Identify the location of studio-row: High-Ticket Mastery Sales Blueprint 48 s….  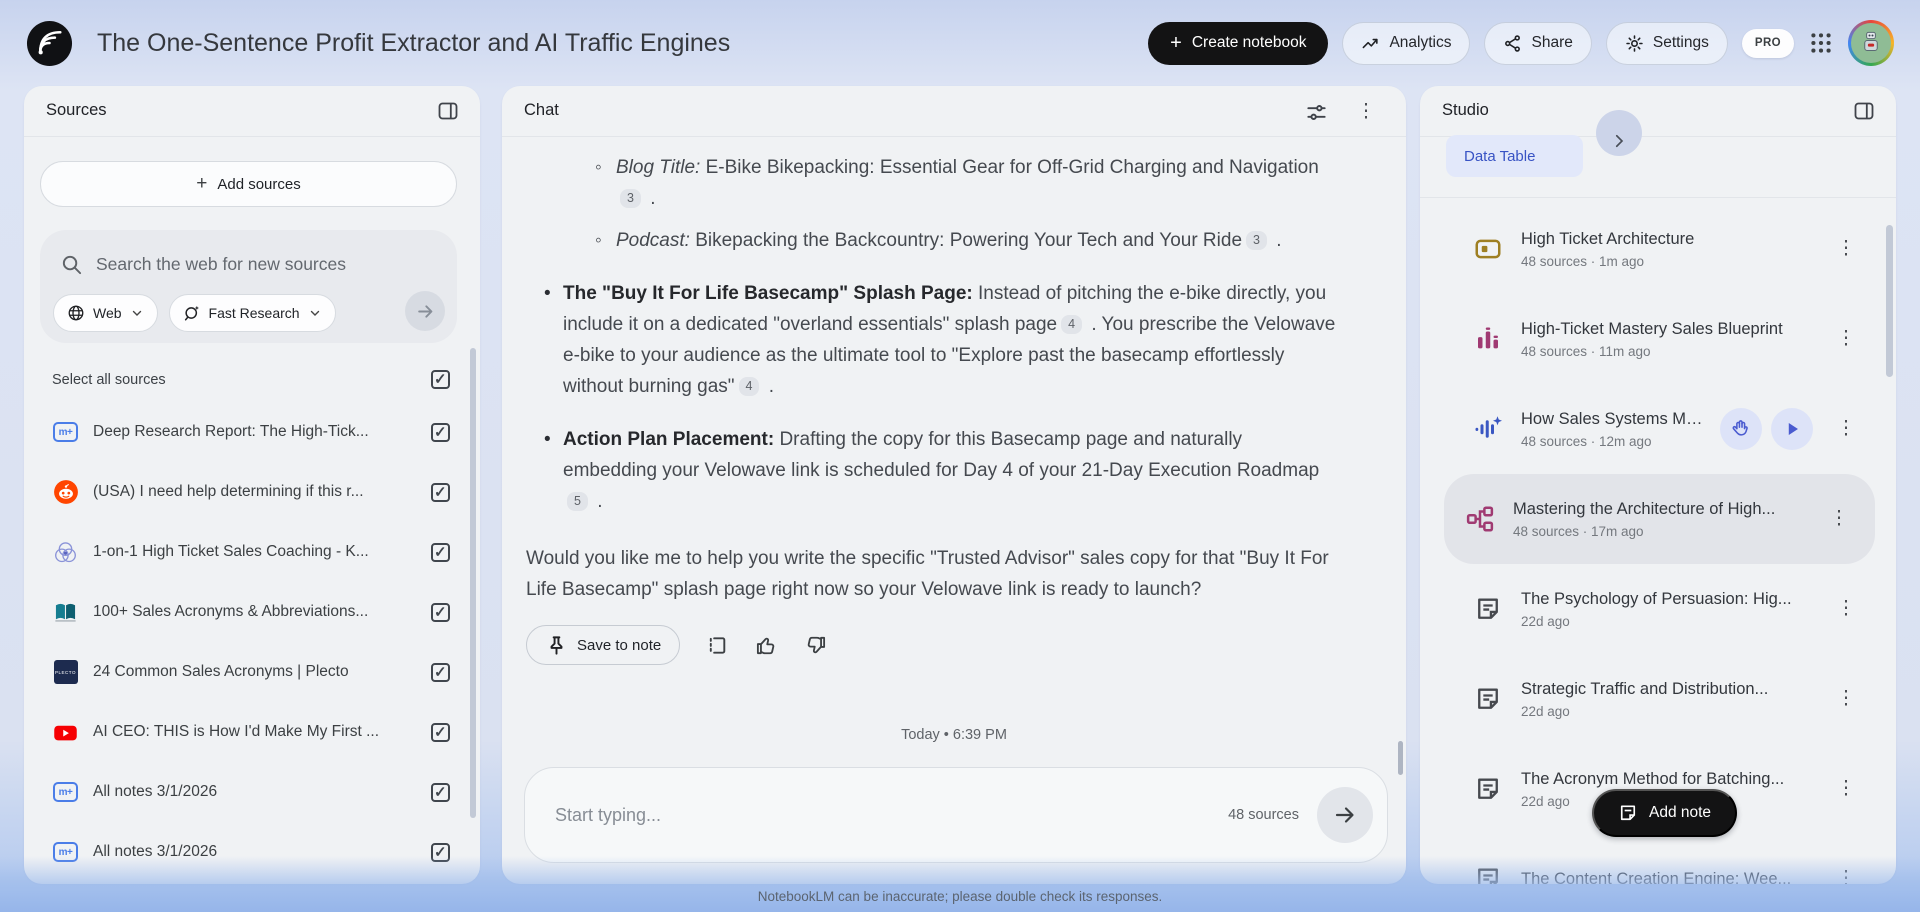
(1658, 339).